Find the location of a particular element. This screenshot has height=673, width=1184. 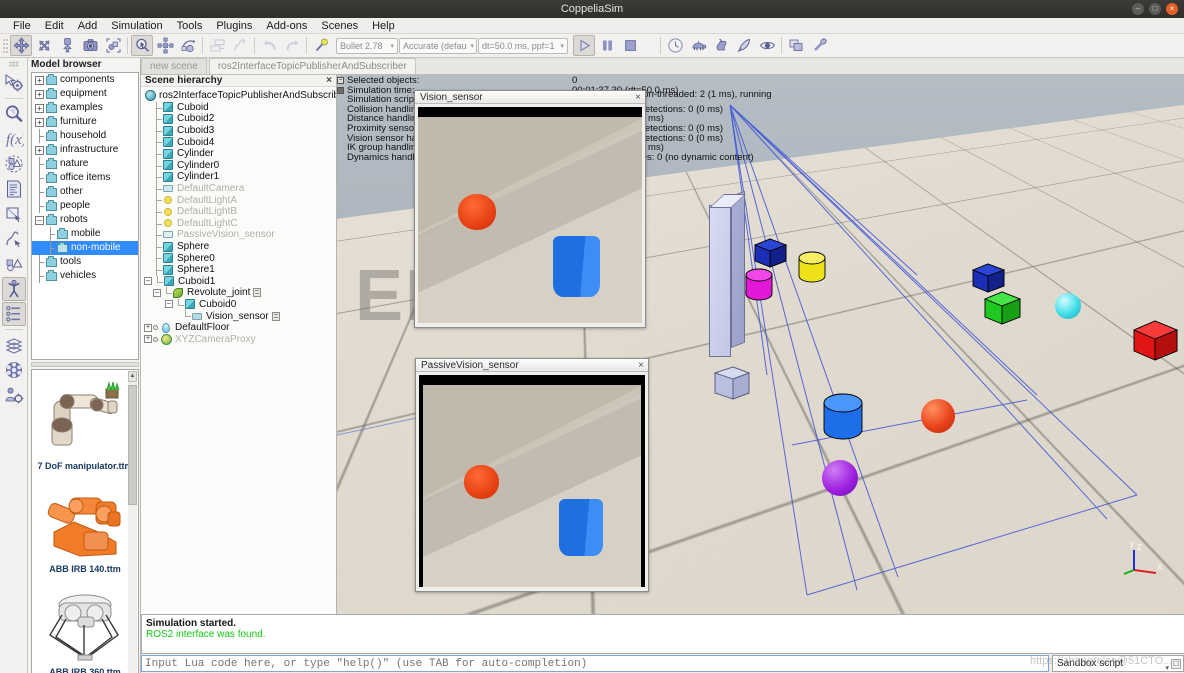

hierarchy-item-defaultcamera: DefaultCamera is located at coordinates (238, 188).